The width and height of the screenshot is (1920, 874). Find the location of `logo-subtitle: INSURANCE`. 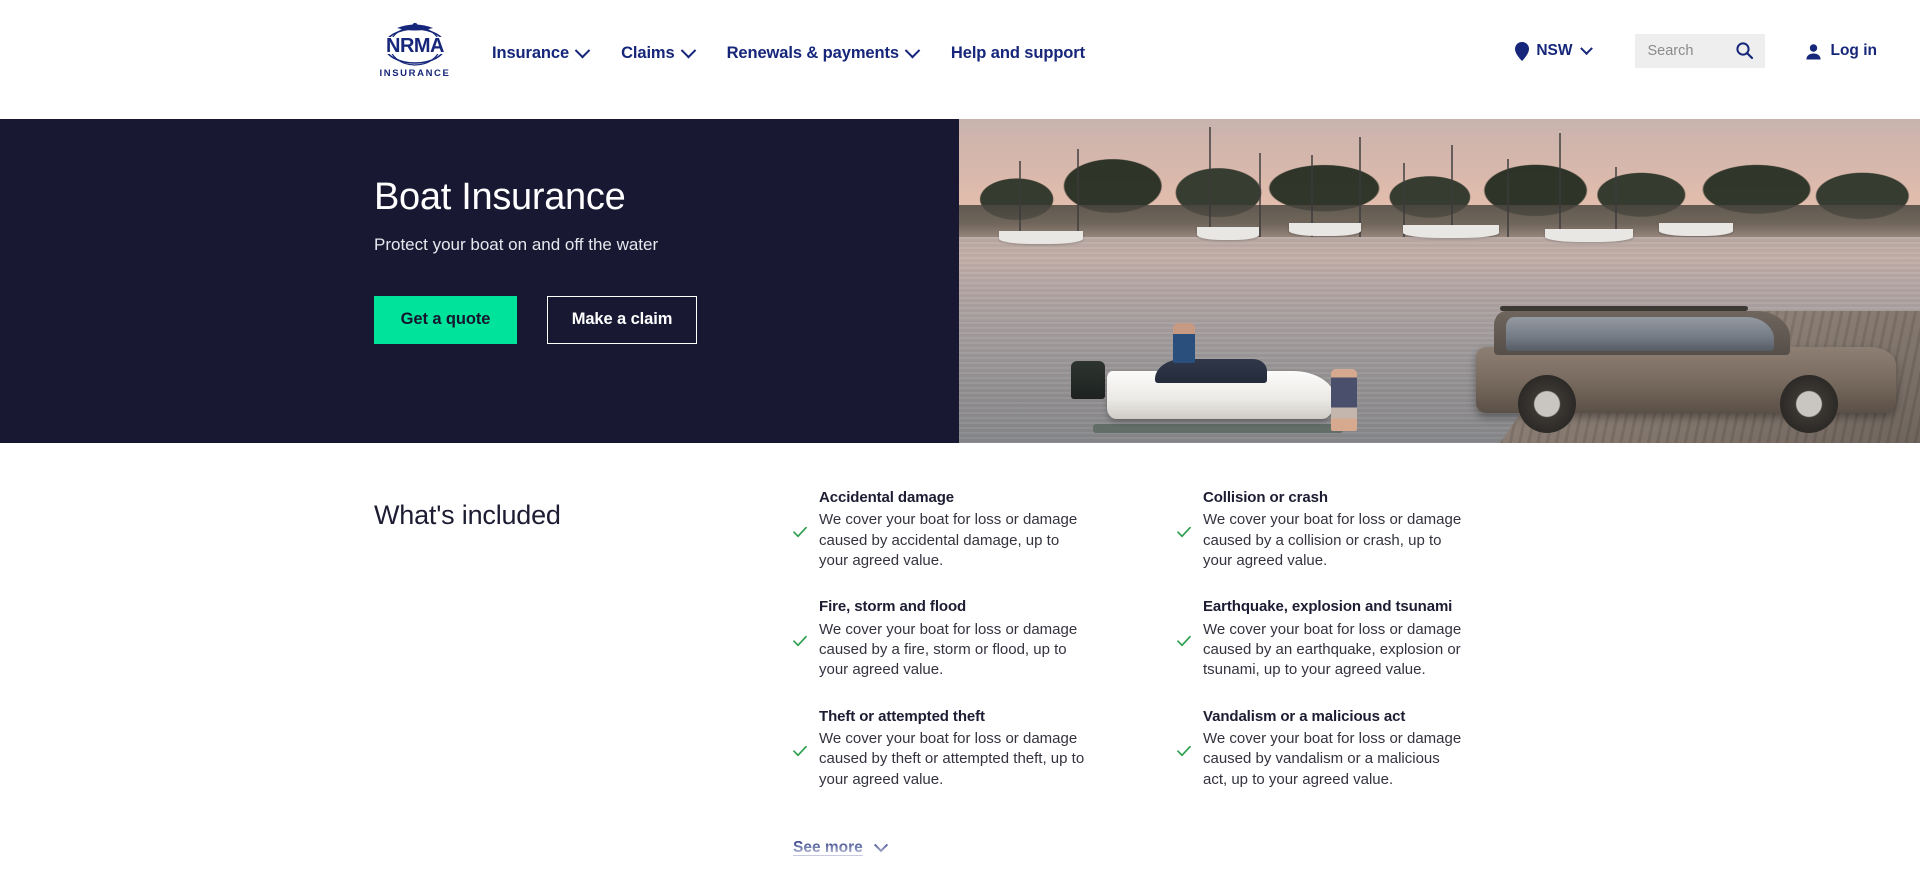

logo-subtitle: INSURANCE is located at coordinates (415, 73).